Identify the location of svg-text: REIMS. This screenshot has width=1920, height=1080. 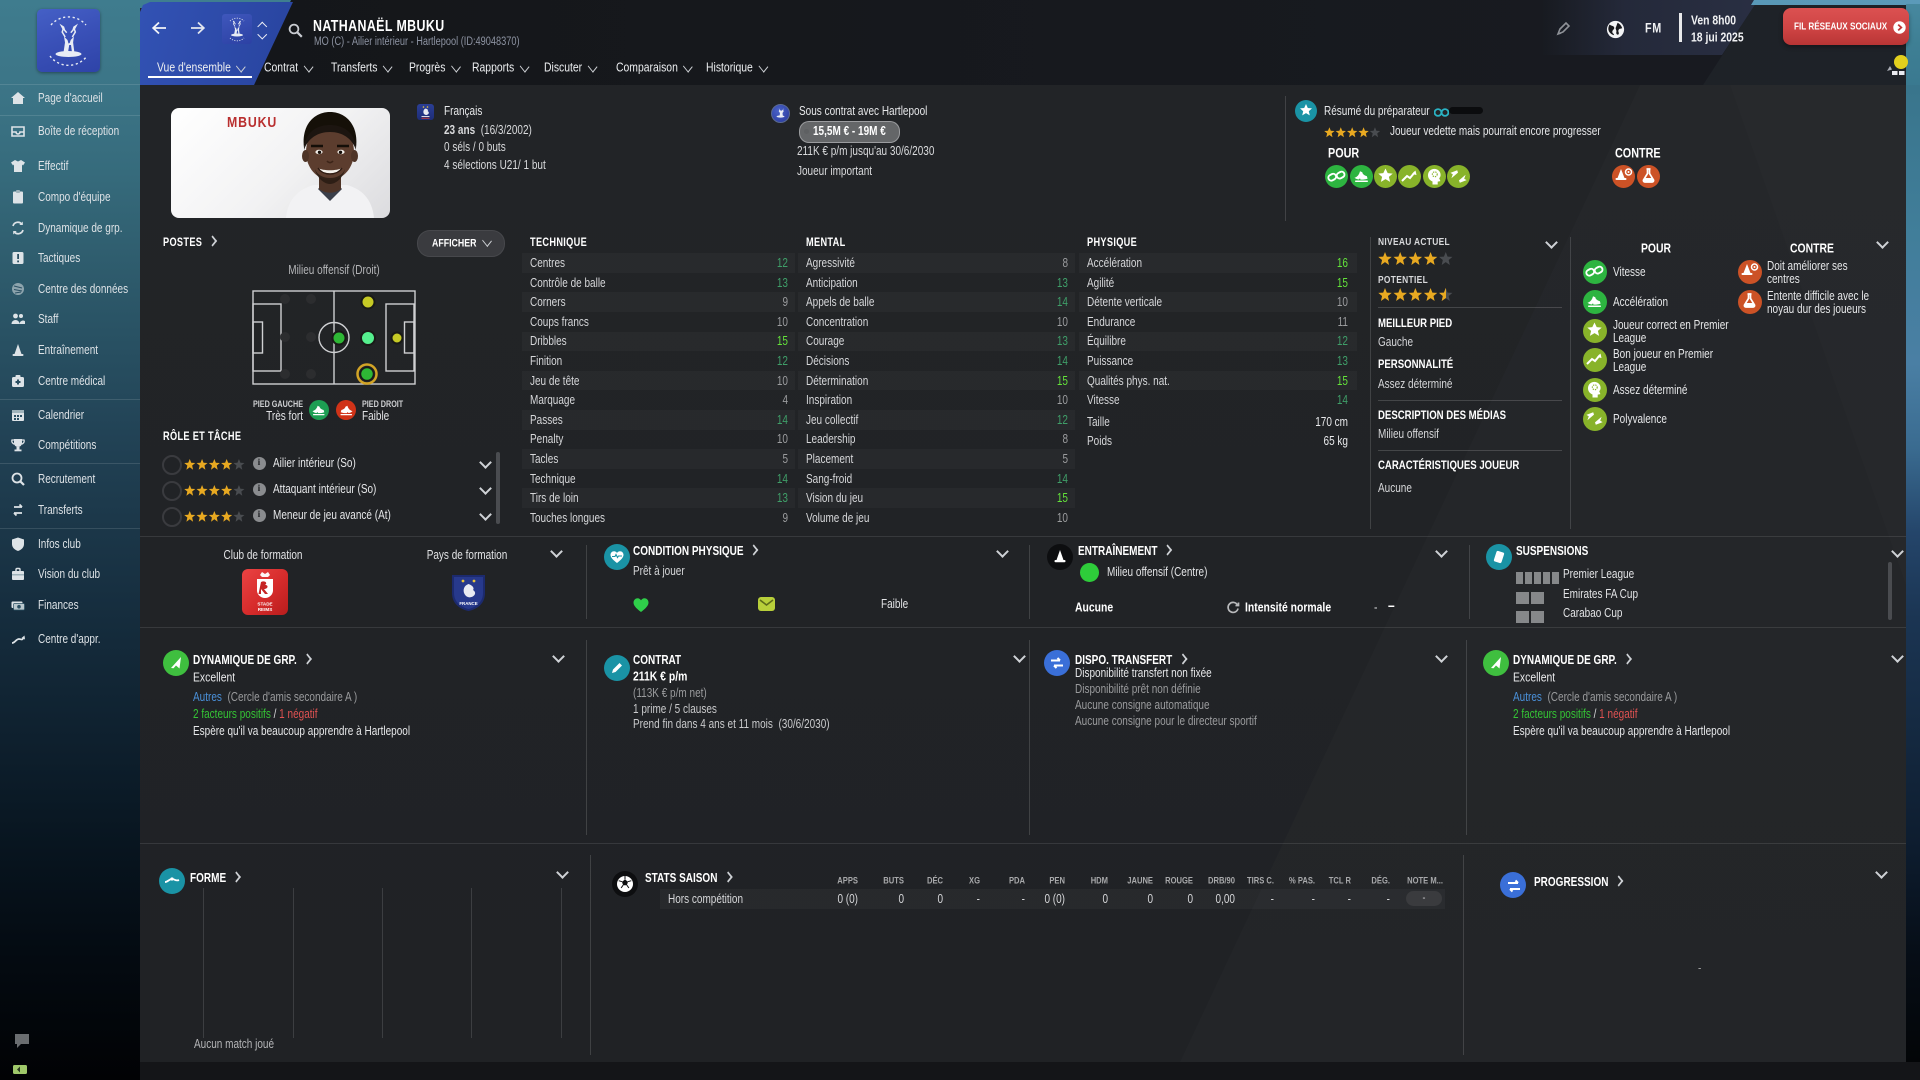
(265, 609).